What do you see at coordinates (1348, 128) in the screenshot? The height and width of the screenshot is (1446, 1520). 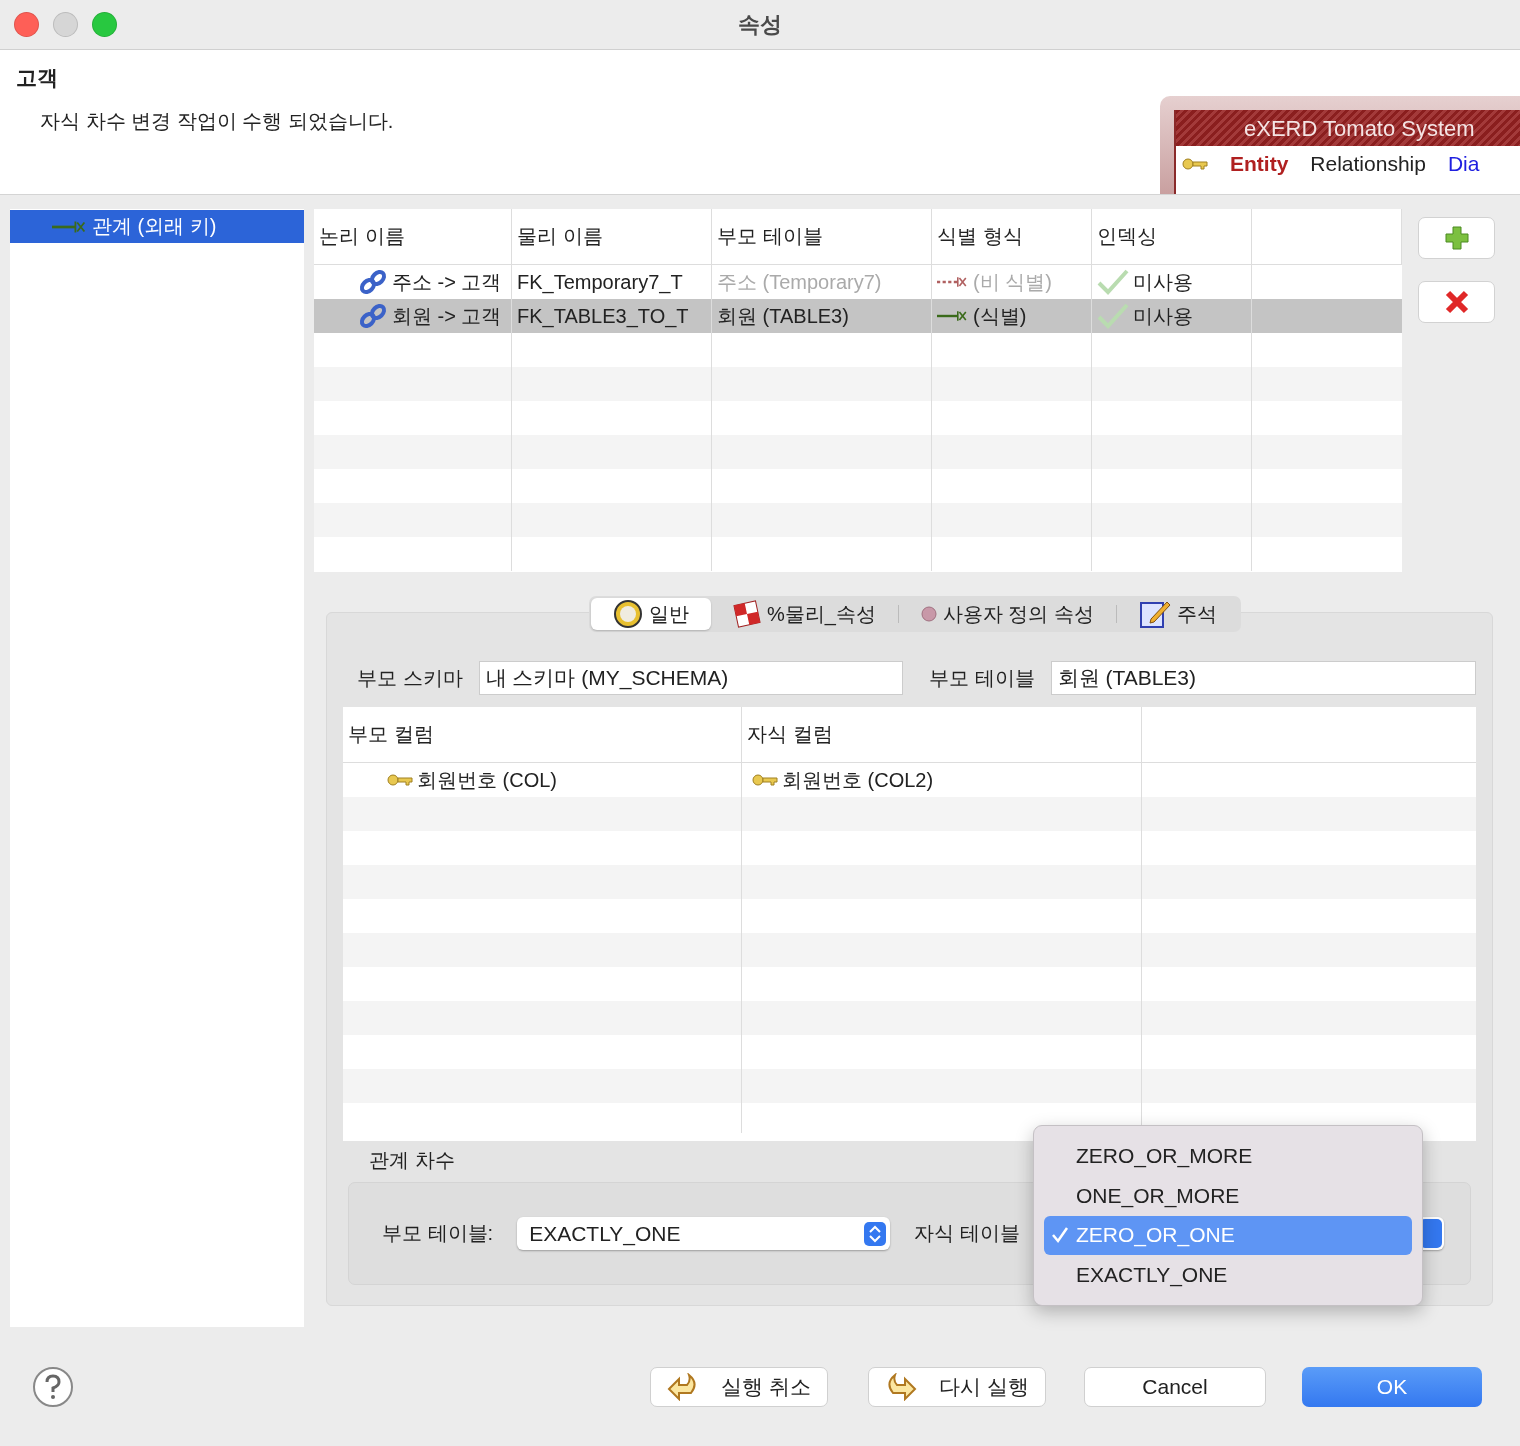 I see `banner-title: eXERD Tomato System` at bounding box center [1348, 128].